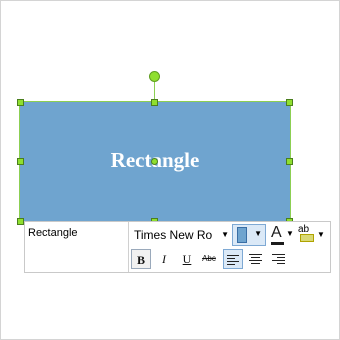 The image size is (340, 340). Describe the element at coordinates (307, 238) in the screenshot. I see `highlighter-pen-icon` at that location.